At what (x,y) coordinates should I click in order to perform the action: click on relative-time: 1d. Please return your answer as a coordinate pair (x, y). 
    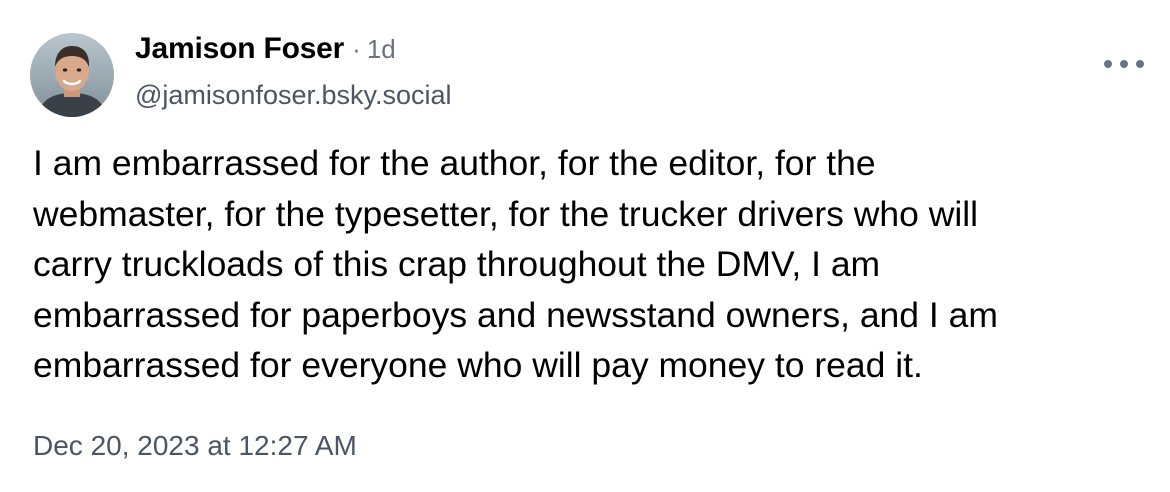
    Looking at the image, I should click on (381, 49).